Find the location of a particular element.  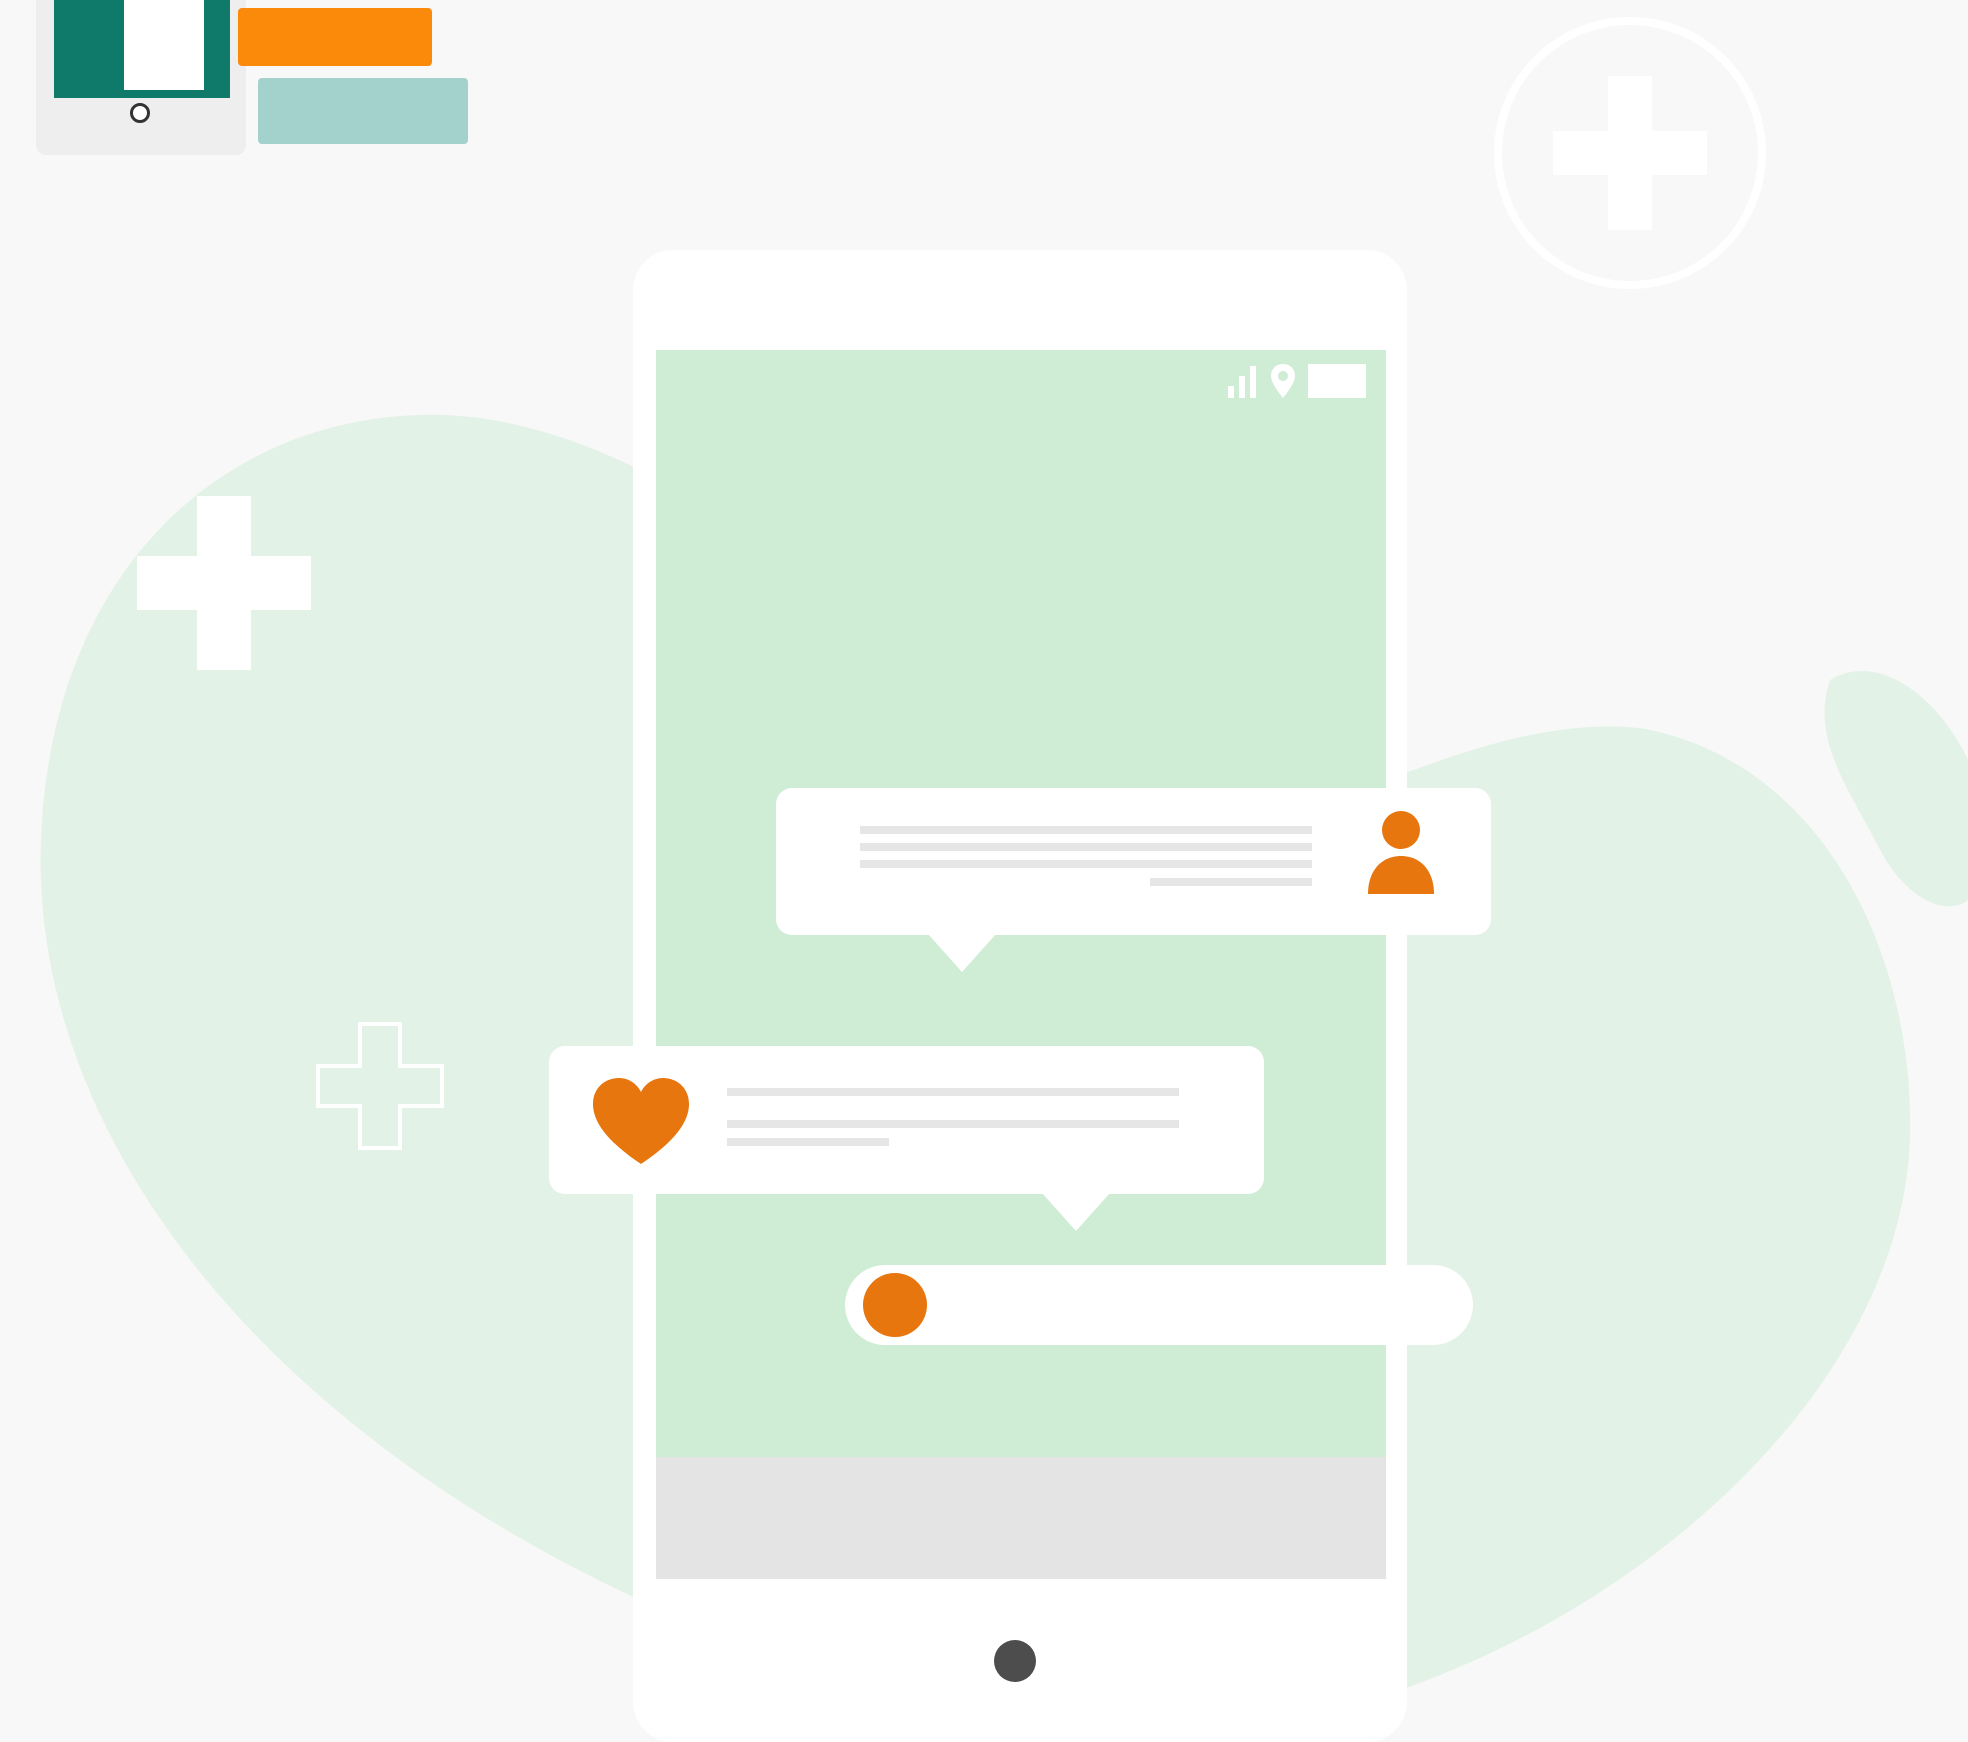

phone-status-bar is located at coordinates (1296, 381).